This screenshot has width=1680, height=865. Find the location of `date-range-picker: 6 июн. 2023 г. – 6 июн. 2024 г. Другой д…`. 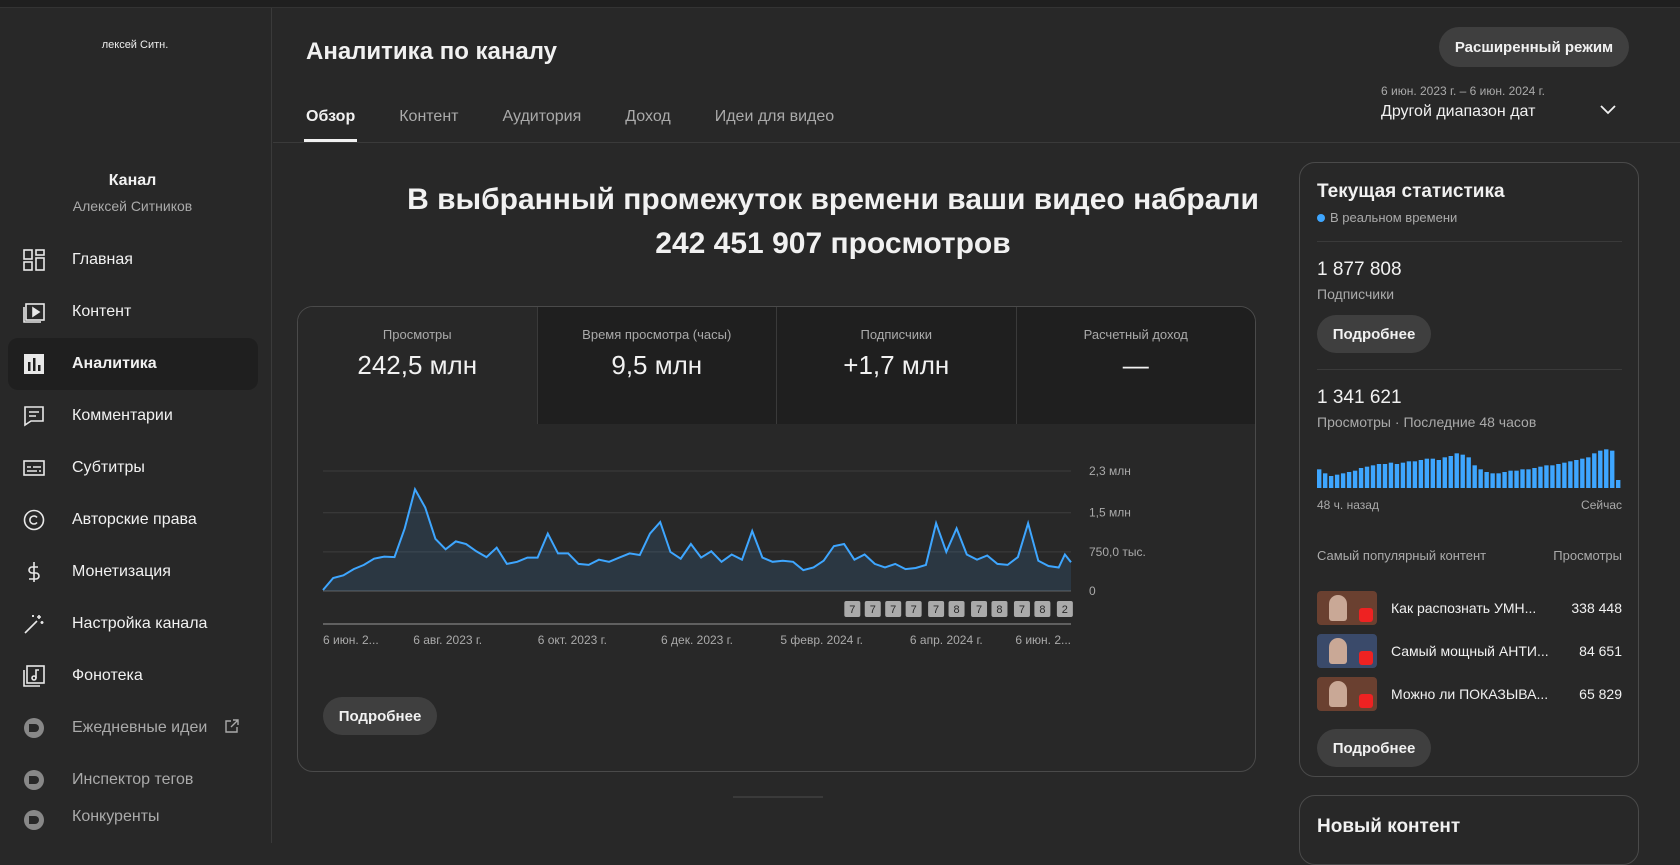

date-range-picker: 6 июн. 2023 г. – 6 июн. 2024 г. Другой д… is located at coordinates (1463, 102).